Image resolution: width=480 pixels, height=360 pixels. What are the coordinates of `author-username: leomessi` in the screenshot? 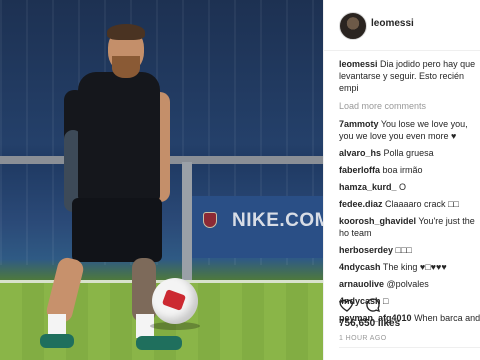 It's located at (392, 23).